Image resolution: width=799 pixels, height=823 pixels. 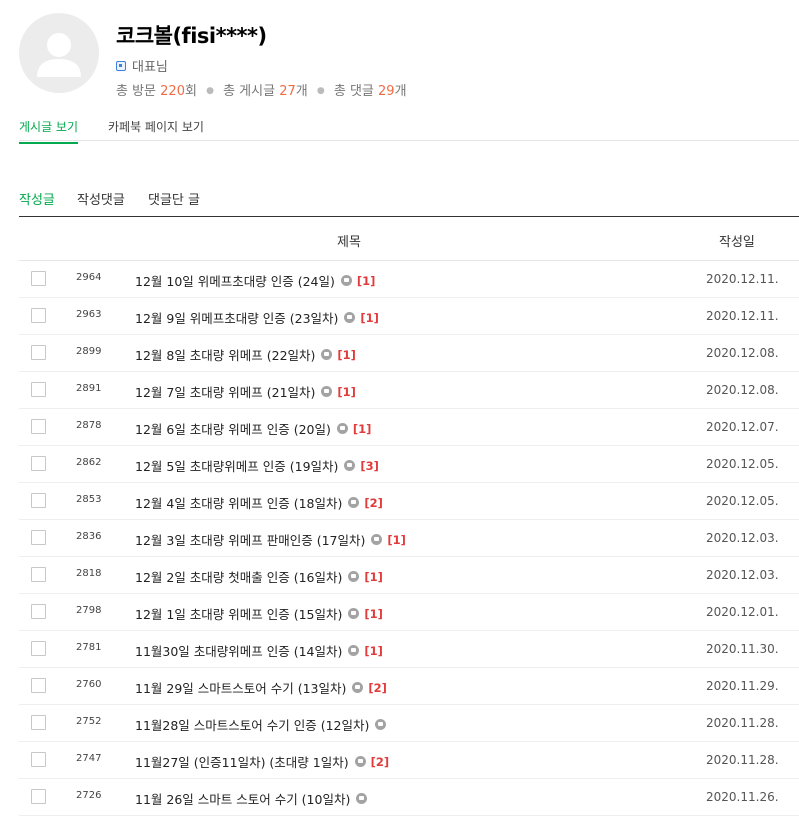 What do you see at coordinates (89, 647) in the screenshot?
I see `post-number: 2781` at bounding box center [89, 647].